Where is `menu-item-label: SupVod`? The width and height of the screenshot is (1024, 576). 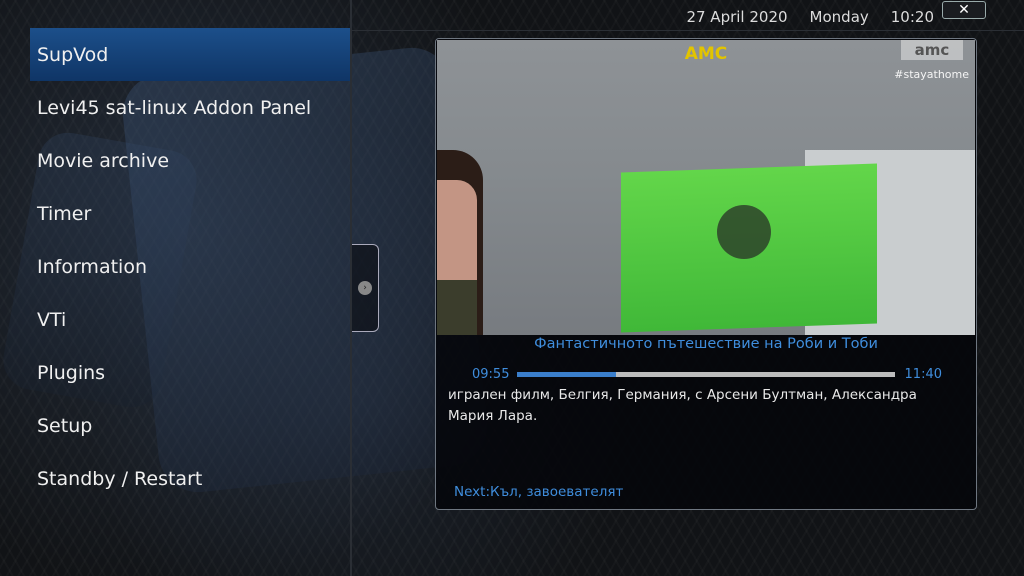 menu-item-label: SupVod is located at coordinates (73, 54).